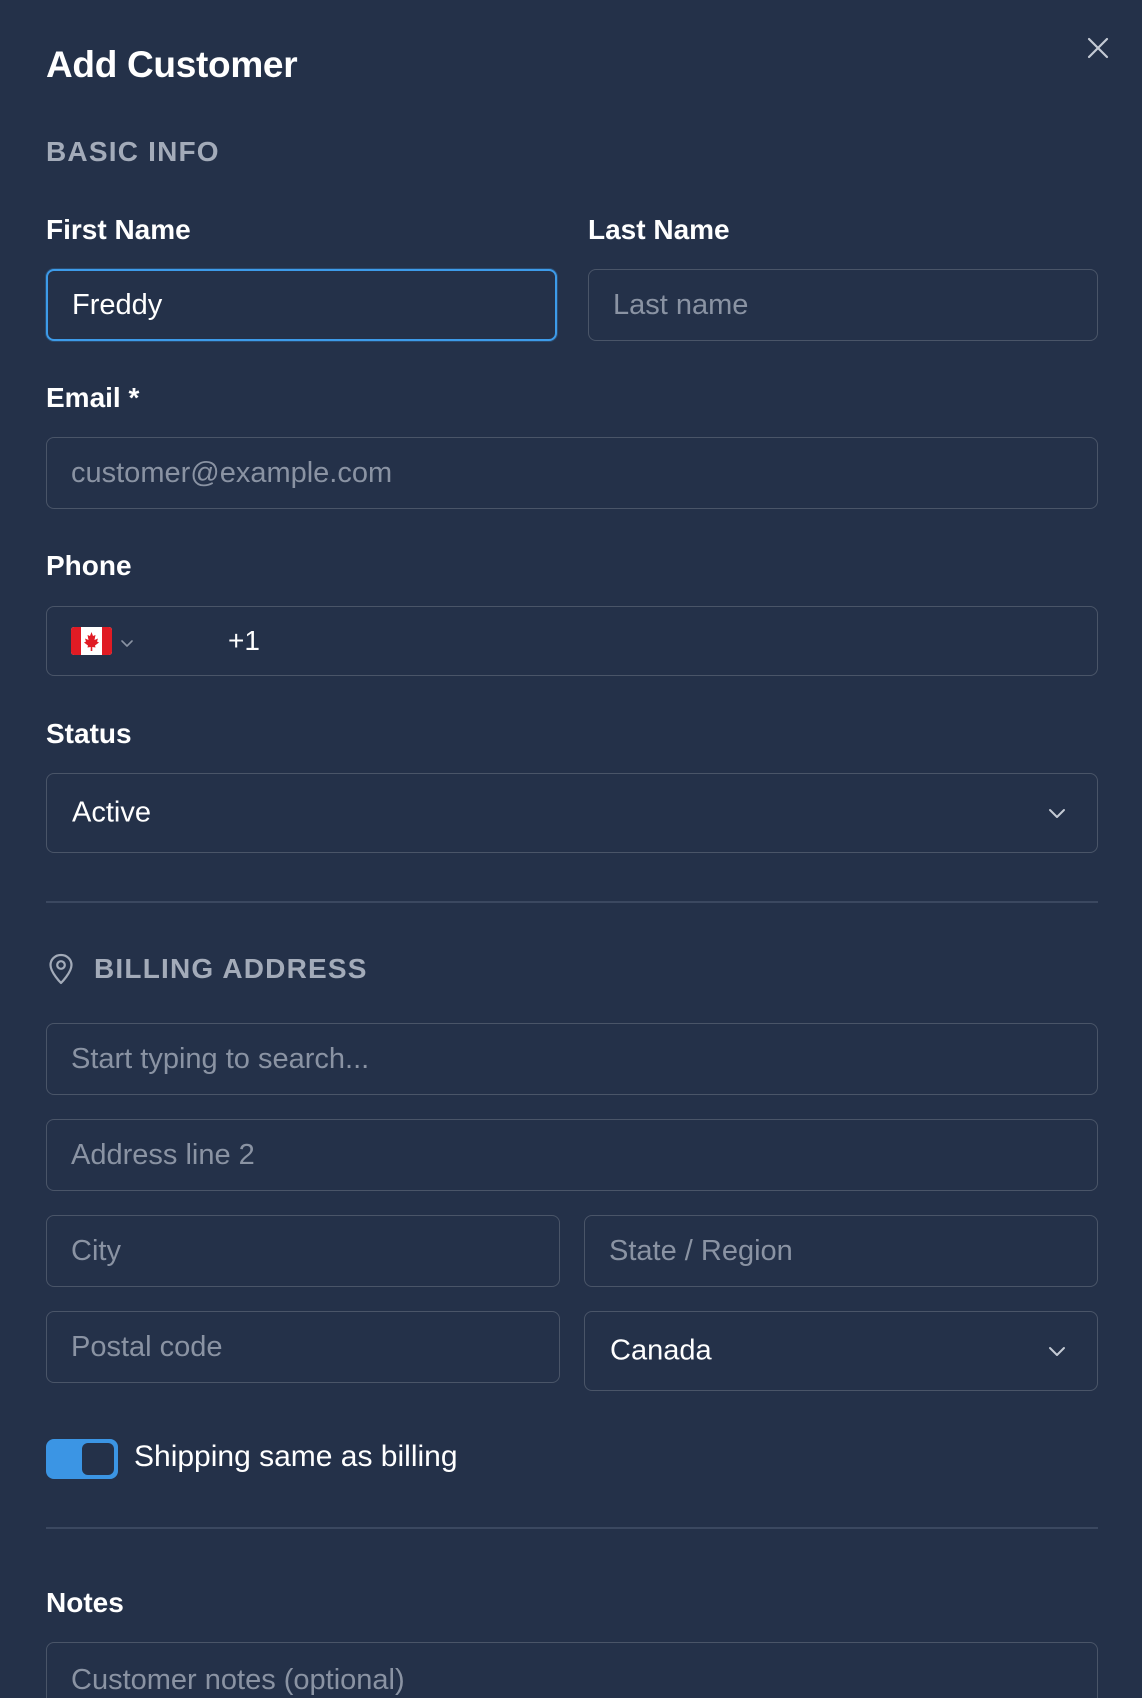  What do you see at coordinates (61, 969) in the screenshot?
I see `map-pin-icon` at bounding box center [61, 969].